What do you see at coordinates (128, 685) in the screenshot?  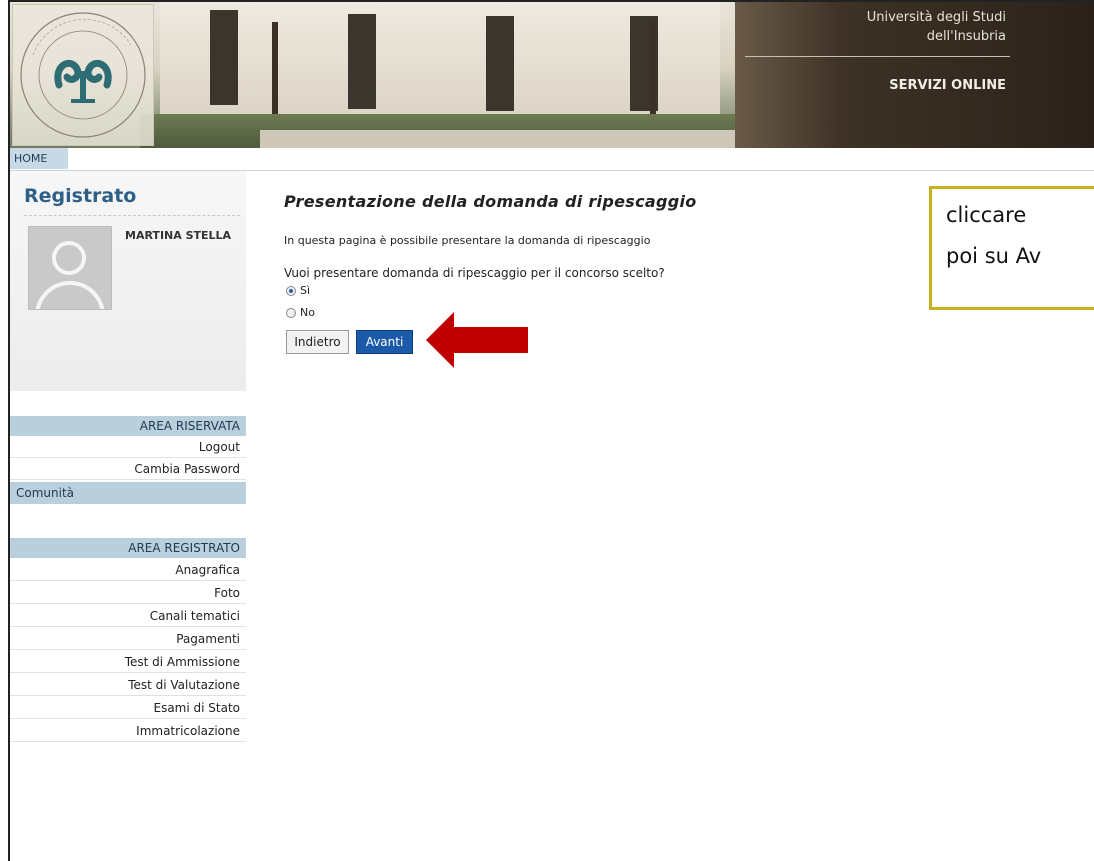 I see `sidebar-item-test-valutazione: Test di Valutazione` at bounding box center [128, 685].